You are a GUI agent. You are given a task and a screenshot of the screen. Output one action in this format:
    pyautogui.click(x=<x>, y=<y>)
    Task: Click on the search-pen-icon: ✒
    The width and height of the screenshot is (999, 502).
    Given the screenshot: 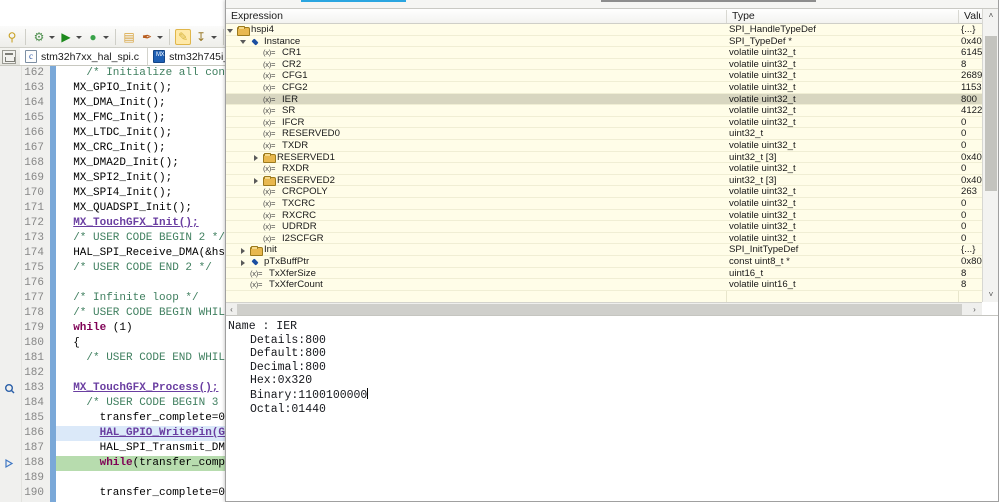 What is the action you would take?
    pyautogui.click(x=147, y=37)
    